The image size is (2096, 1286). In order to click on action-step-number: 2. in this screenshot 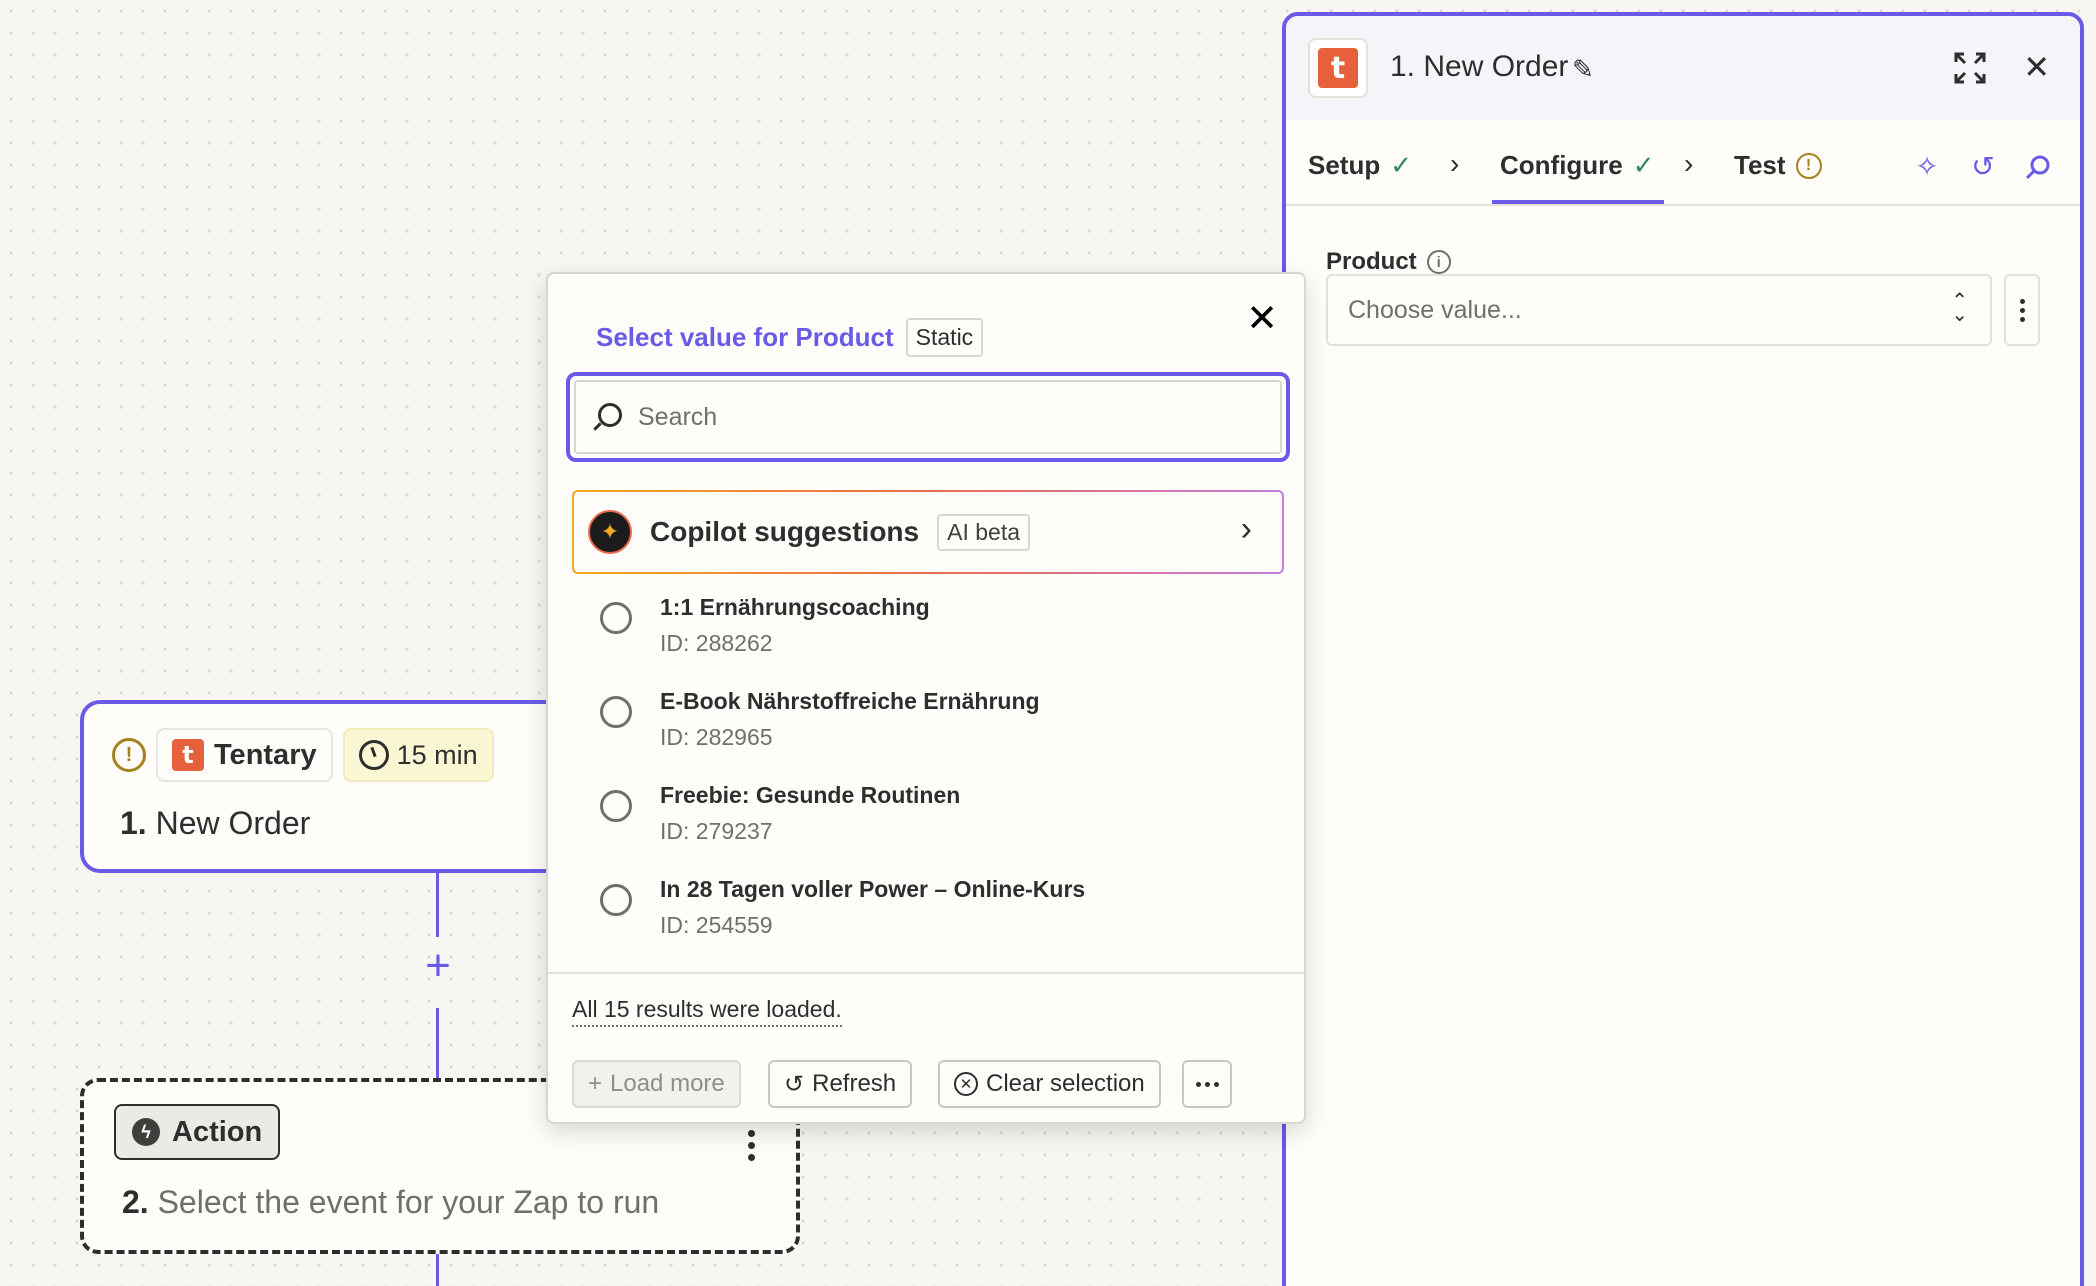, I will do `click(135, 1202)`.